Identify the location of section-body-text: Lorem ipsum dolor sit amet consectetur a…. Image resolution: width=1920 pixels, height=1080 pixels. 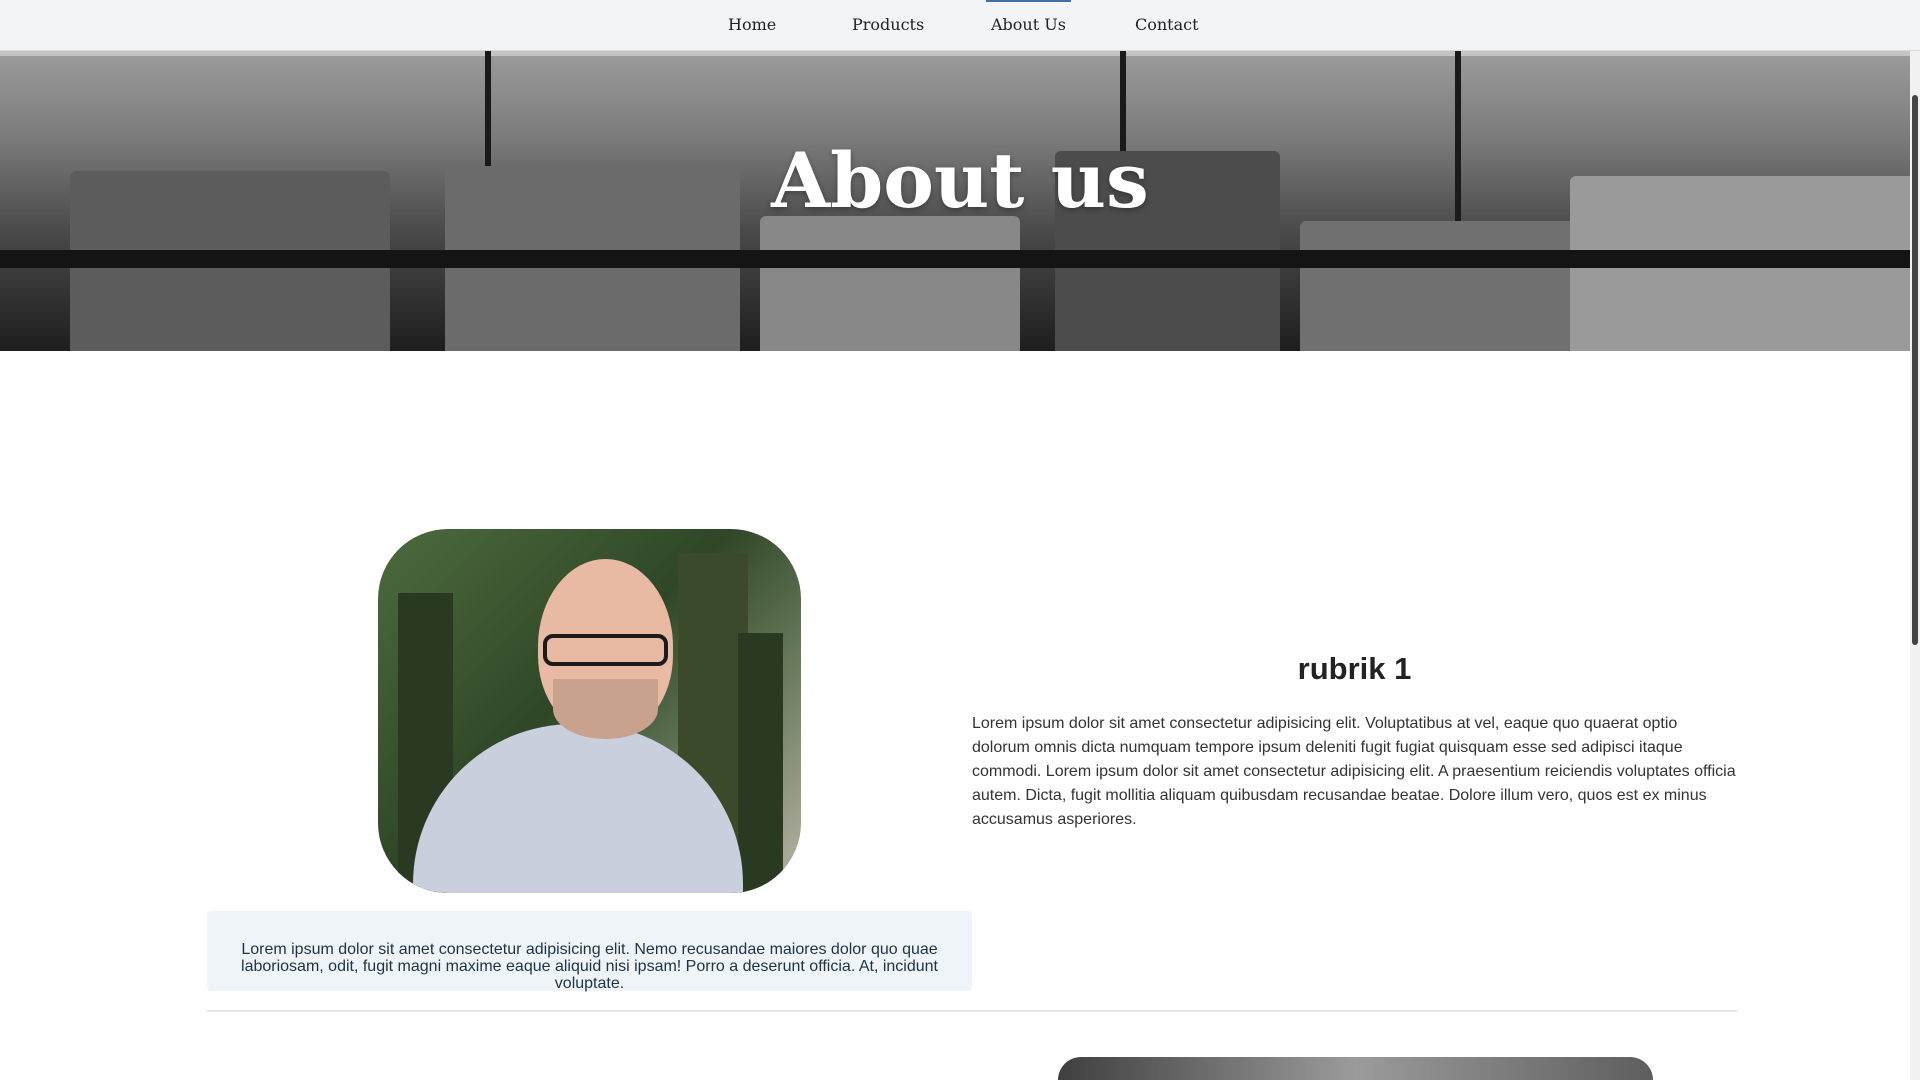
(1354, 771).